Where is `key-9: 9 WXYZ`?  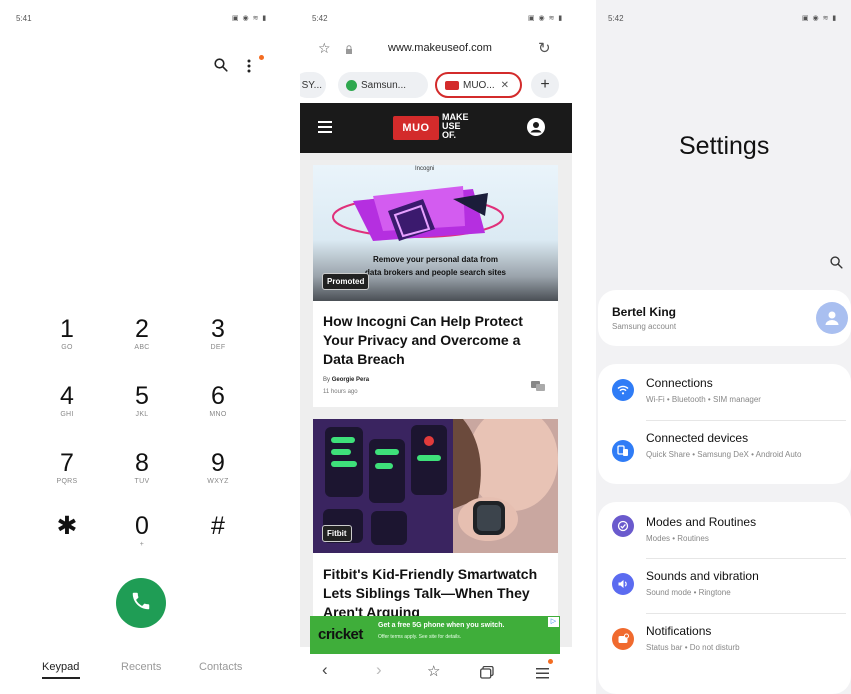 key-9: 9 WXYZ is located at coordinates (218, 476).